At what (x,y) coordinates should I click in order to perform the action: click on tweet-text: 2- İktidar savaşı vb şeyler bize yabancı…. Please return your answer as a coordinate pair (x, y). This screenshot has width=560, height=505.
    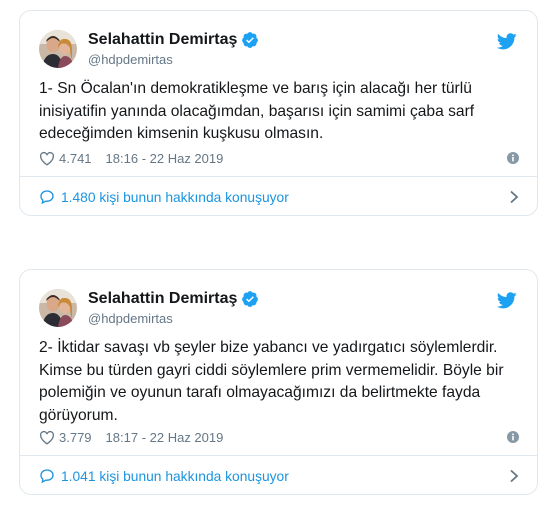
    Looking at the image, I should click on (271, 381).